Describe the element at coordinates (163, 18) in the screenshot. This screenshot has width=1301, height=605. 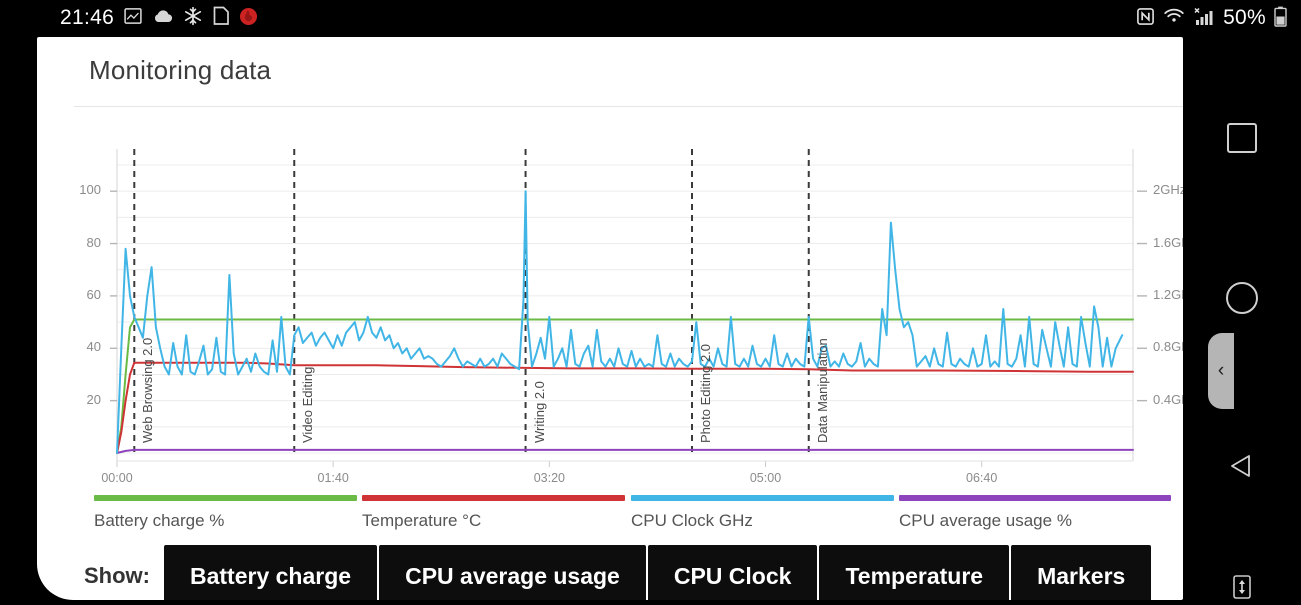
I see `cloud-icon` at that location.